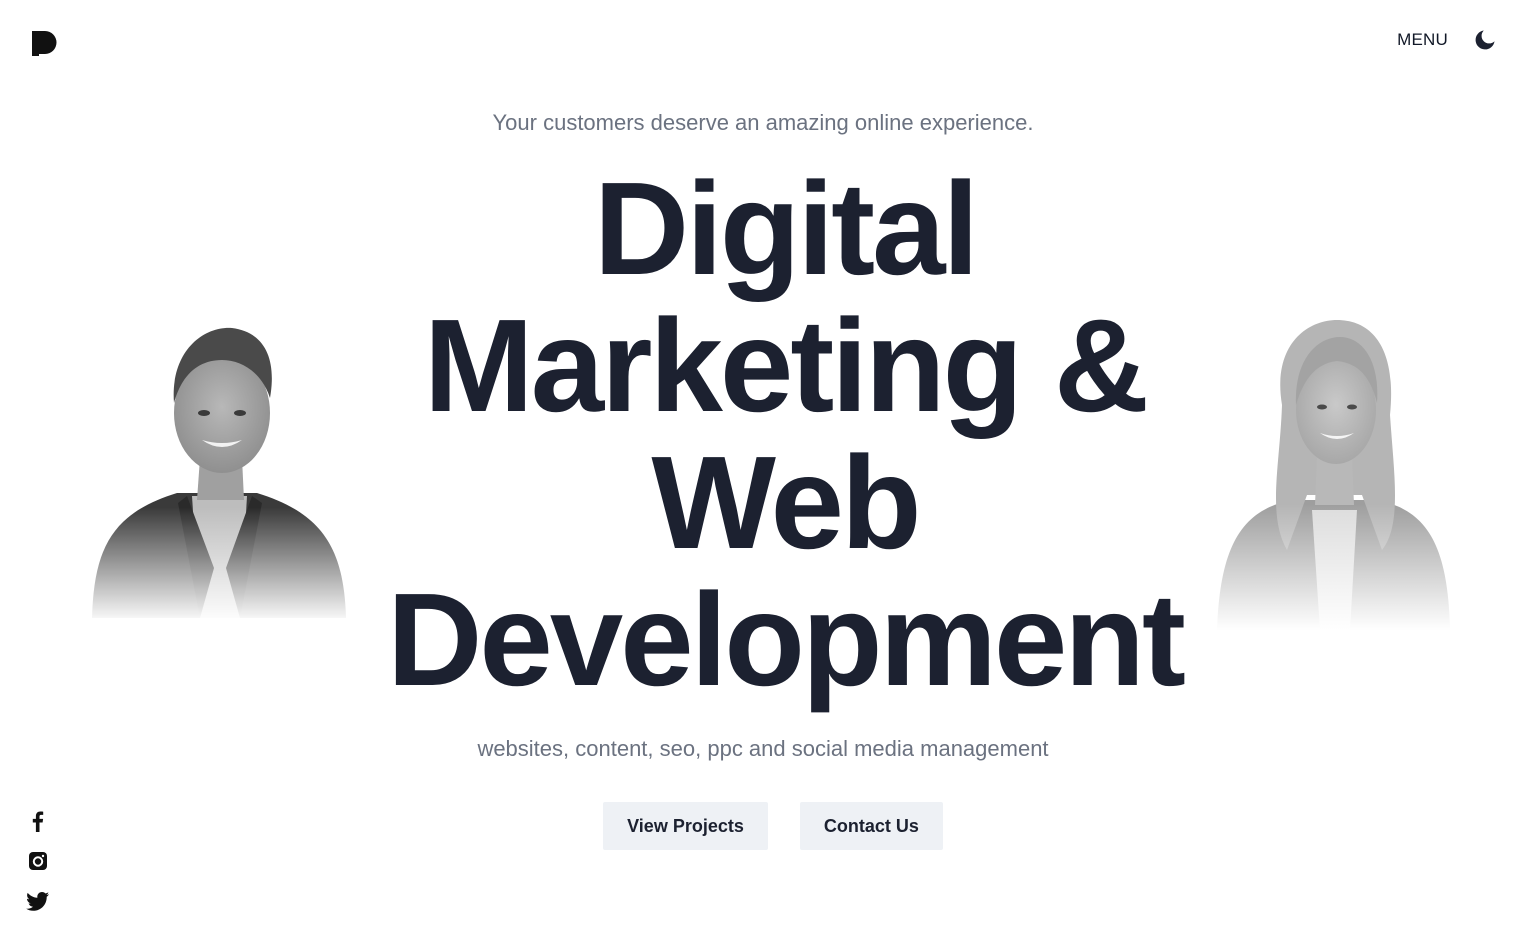 The width and height of the screenshot is (1526, 939). Describe the element at coordinates (685, 826) in the screenshot. I see `view-projects-button: View Projects` at that location.